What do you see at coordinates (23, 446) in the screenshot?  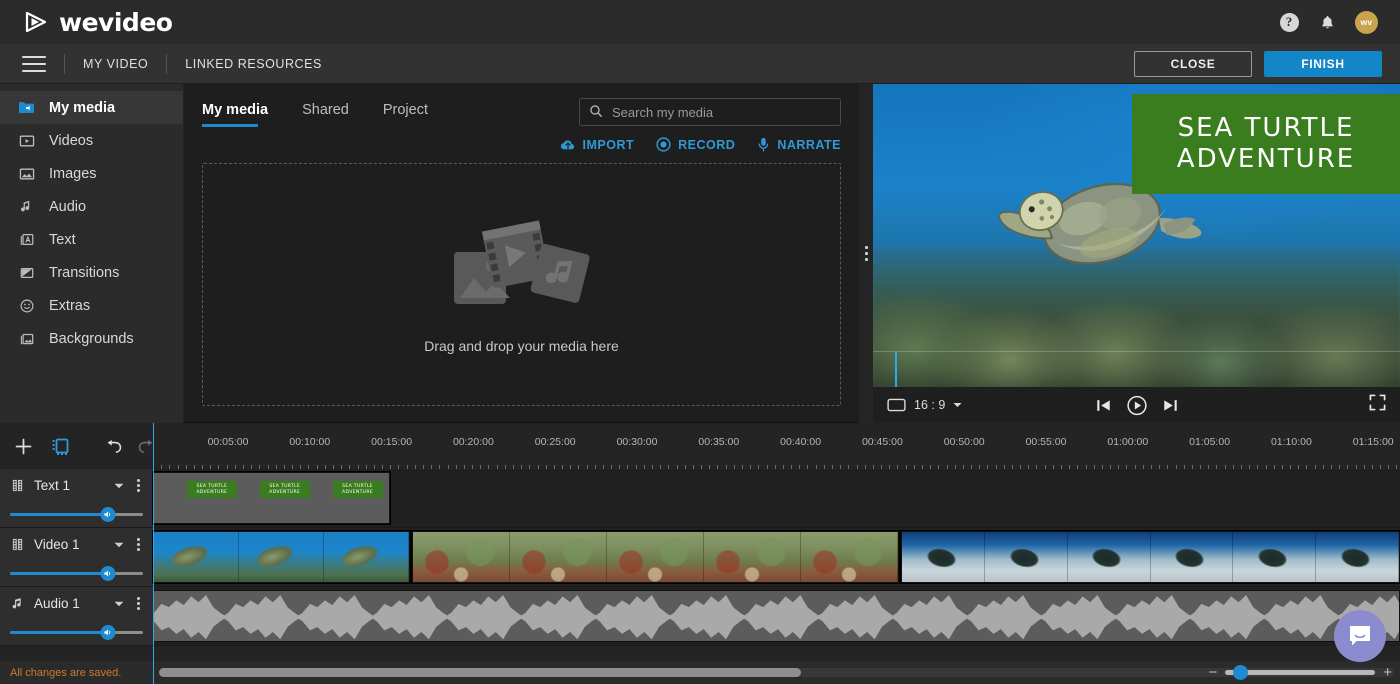 I see `add-track-button` at bounding box center [23, 446].